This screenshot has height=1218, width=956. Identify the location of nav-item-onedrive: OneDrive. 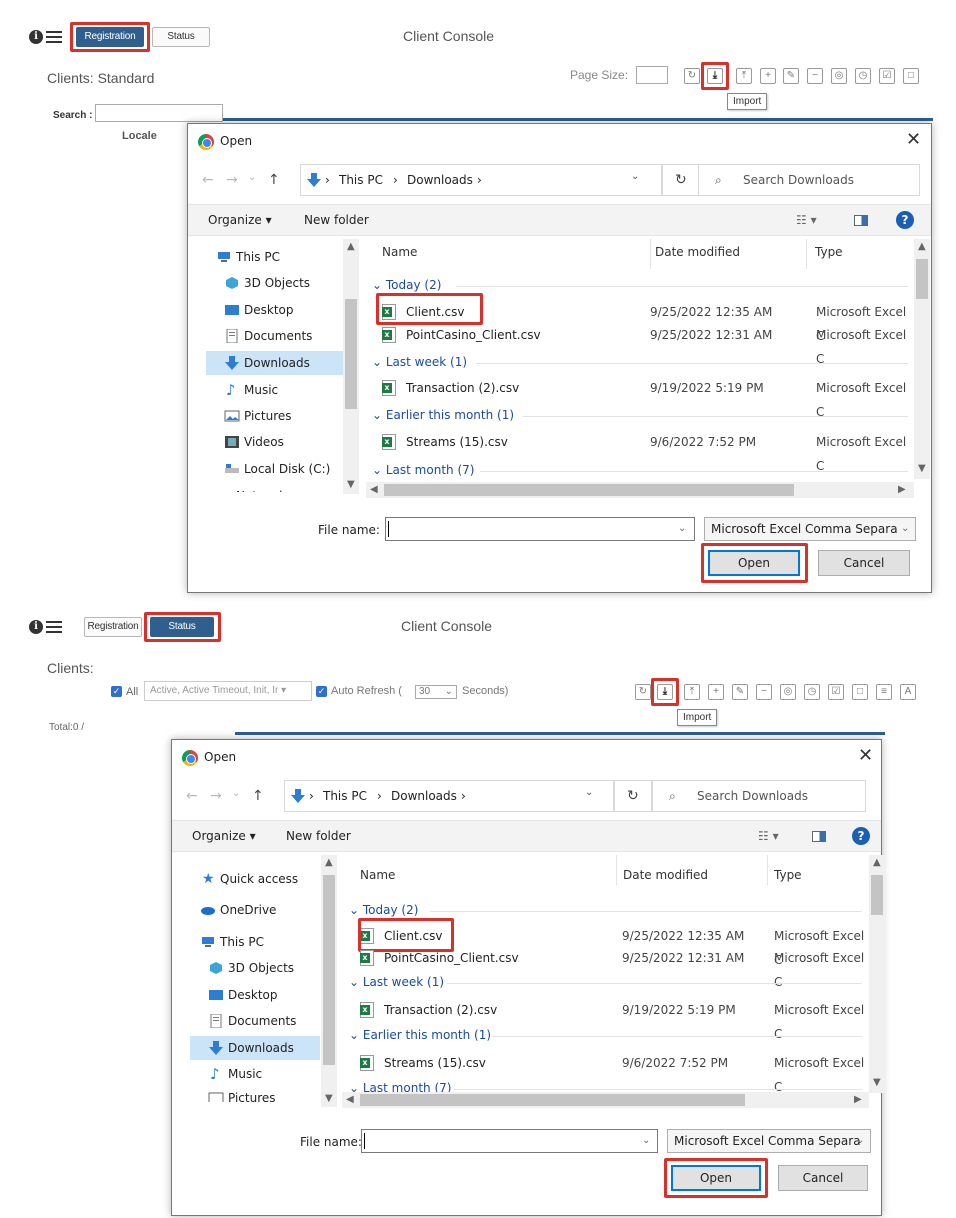
(260, 910).